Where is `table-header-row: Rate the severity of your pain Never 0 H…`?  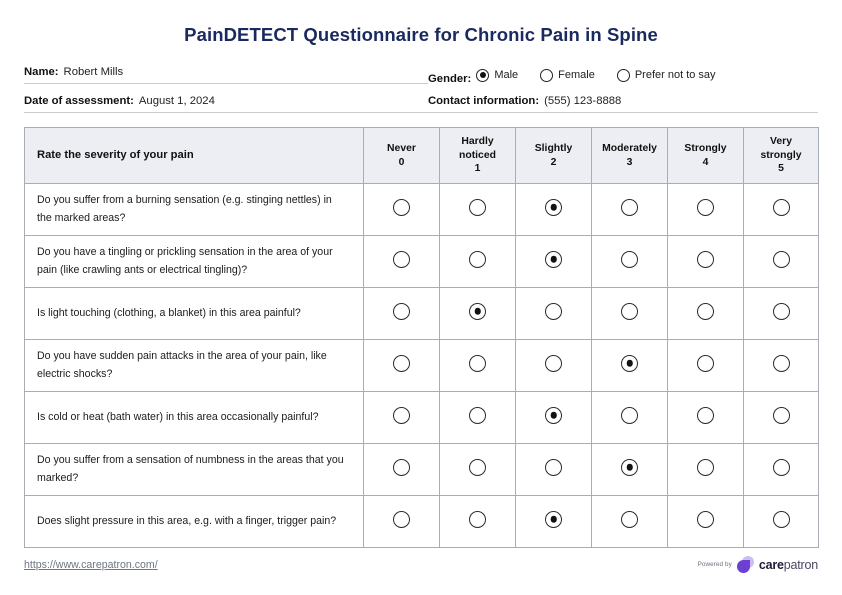
table-header-row: Rate the severity of your pain Never 0 H… is located at coordinates (421, 155).